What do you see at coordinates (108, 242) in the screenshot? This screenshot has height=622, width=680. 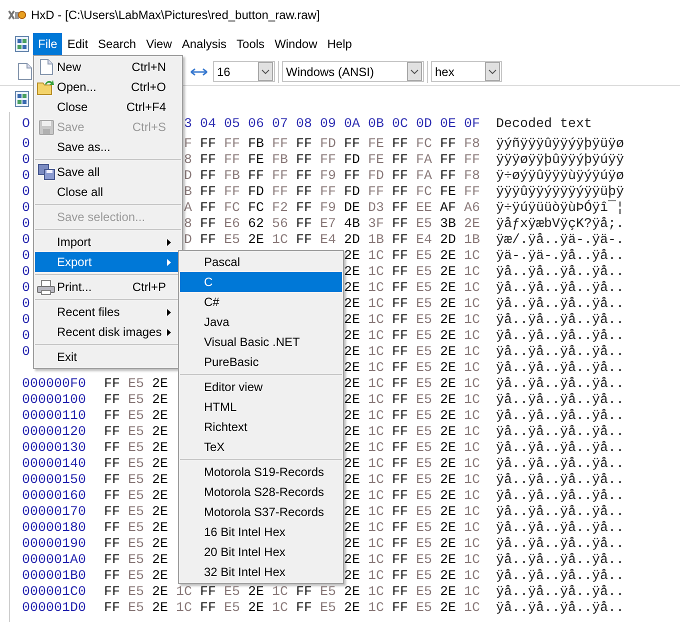 I see `menu-item: Import` at bounding box center [108, 242].